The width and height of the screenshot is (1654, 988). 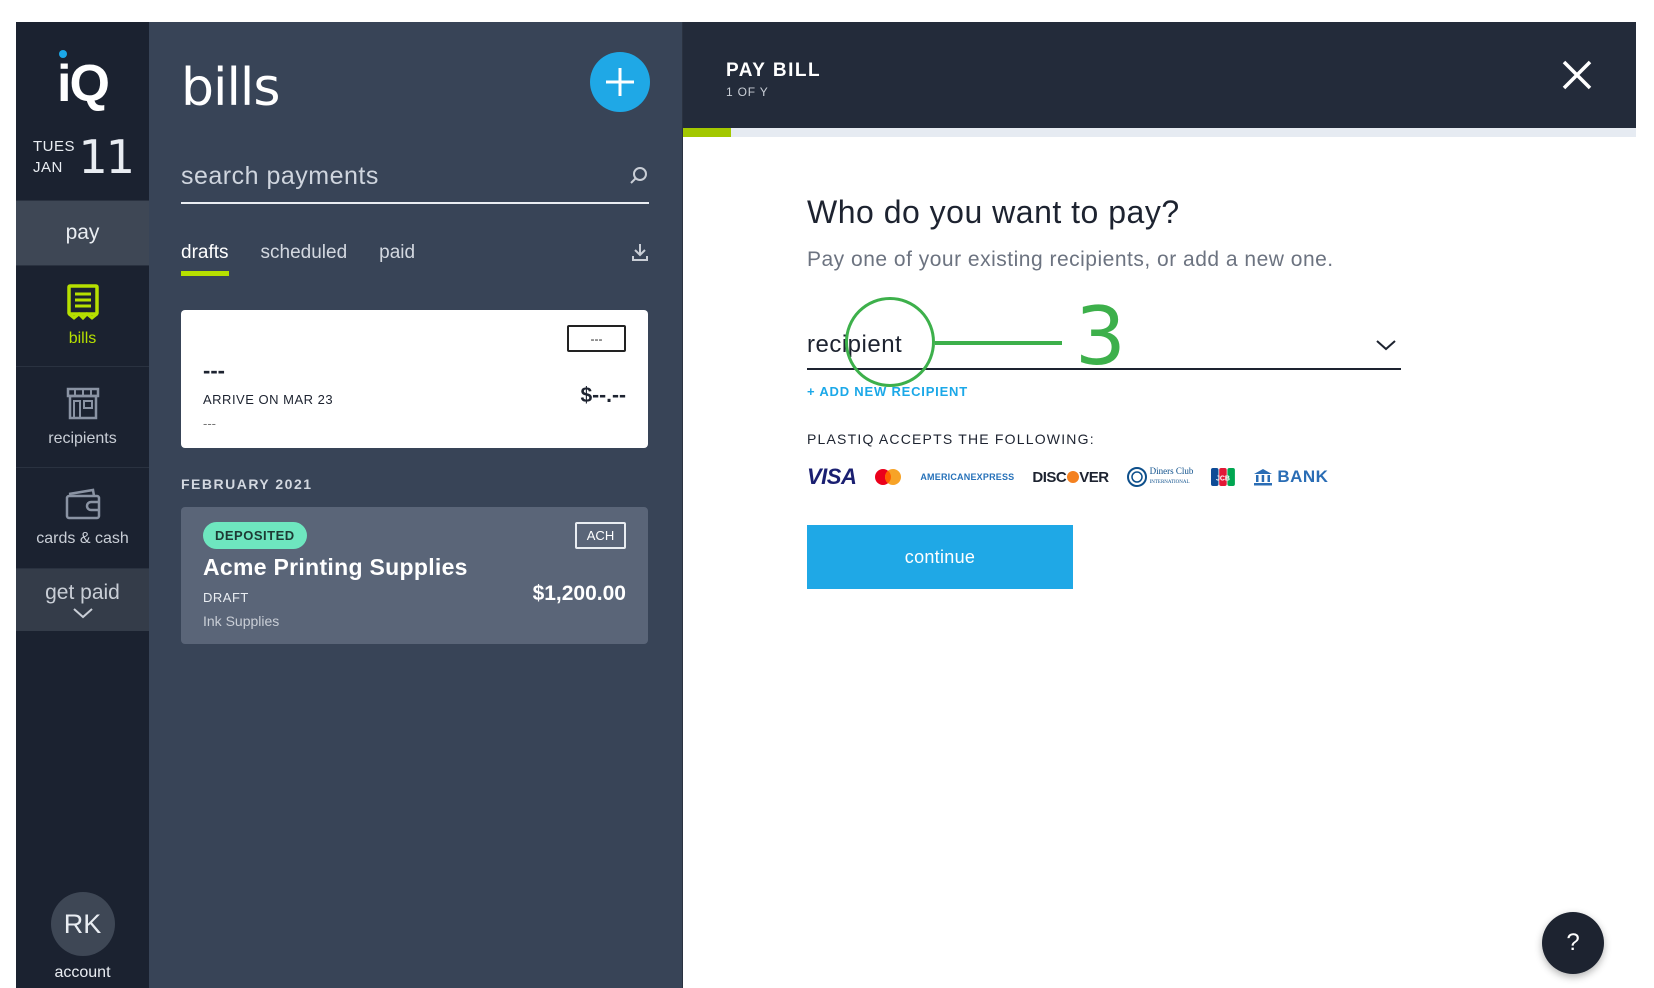 What do you see at coordinates (54, 146) in the screenshot?
I see `date-dow: TUES` at bounding box center [54, 146].